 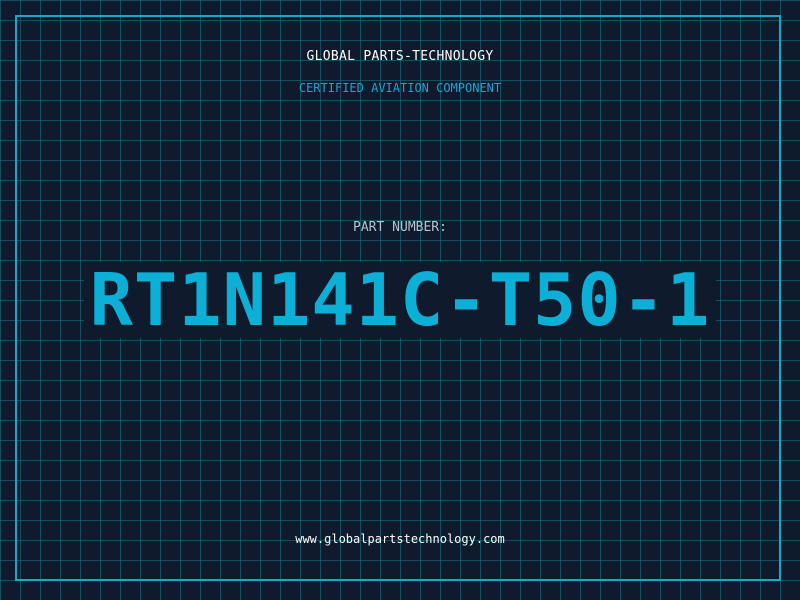 I want to click on company-name: GLOBAL PARTS-TECHNOLOGY, so click(x=400, y=56).